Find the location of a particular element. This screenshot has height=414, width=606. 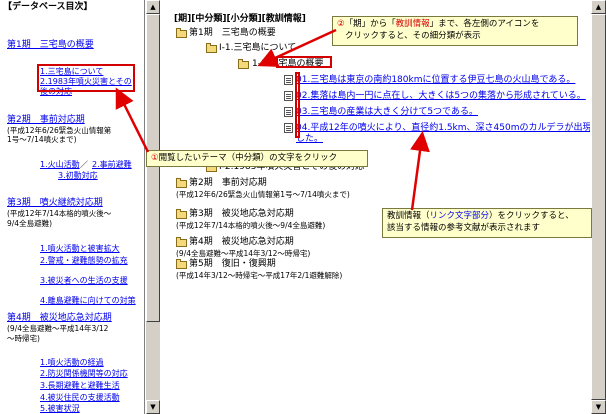

arrow-to-topic is located at coordinates (132, 120).